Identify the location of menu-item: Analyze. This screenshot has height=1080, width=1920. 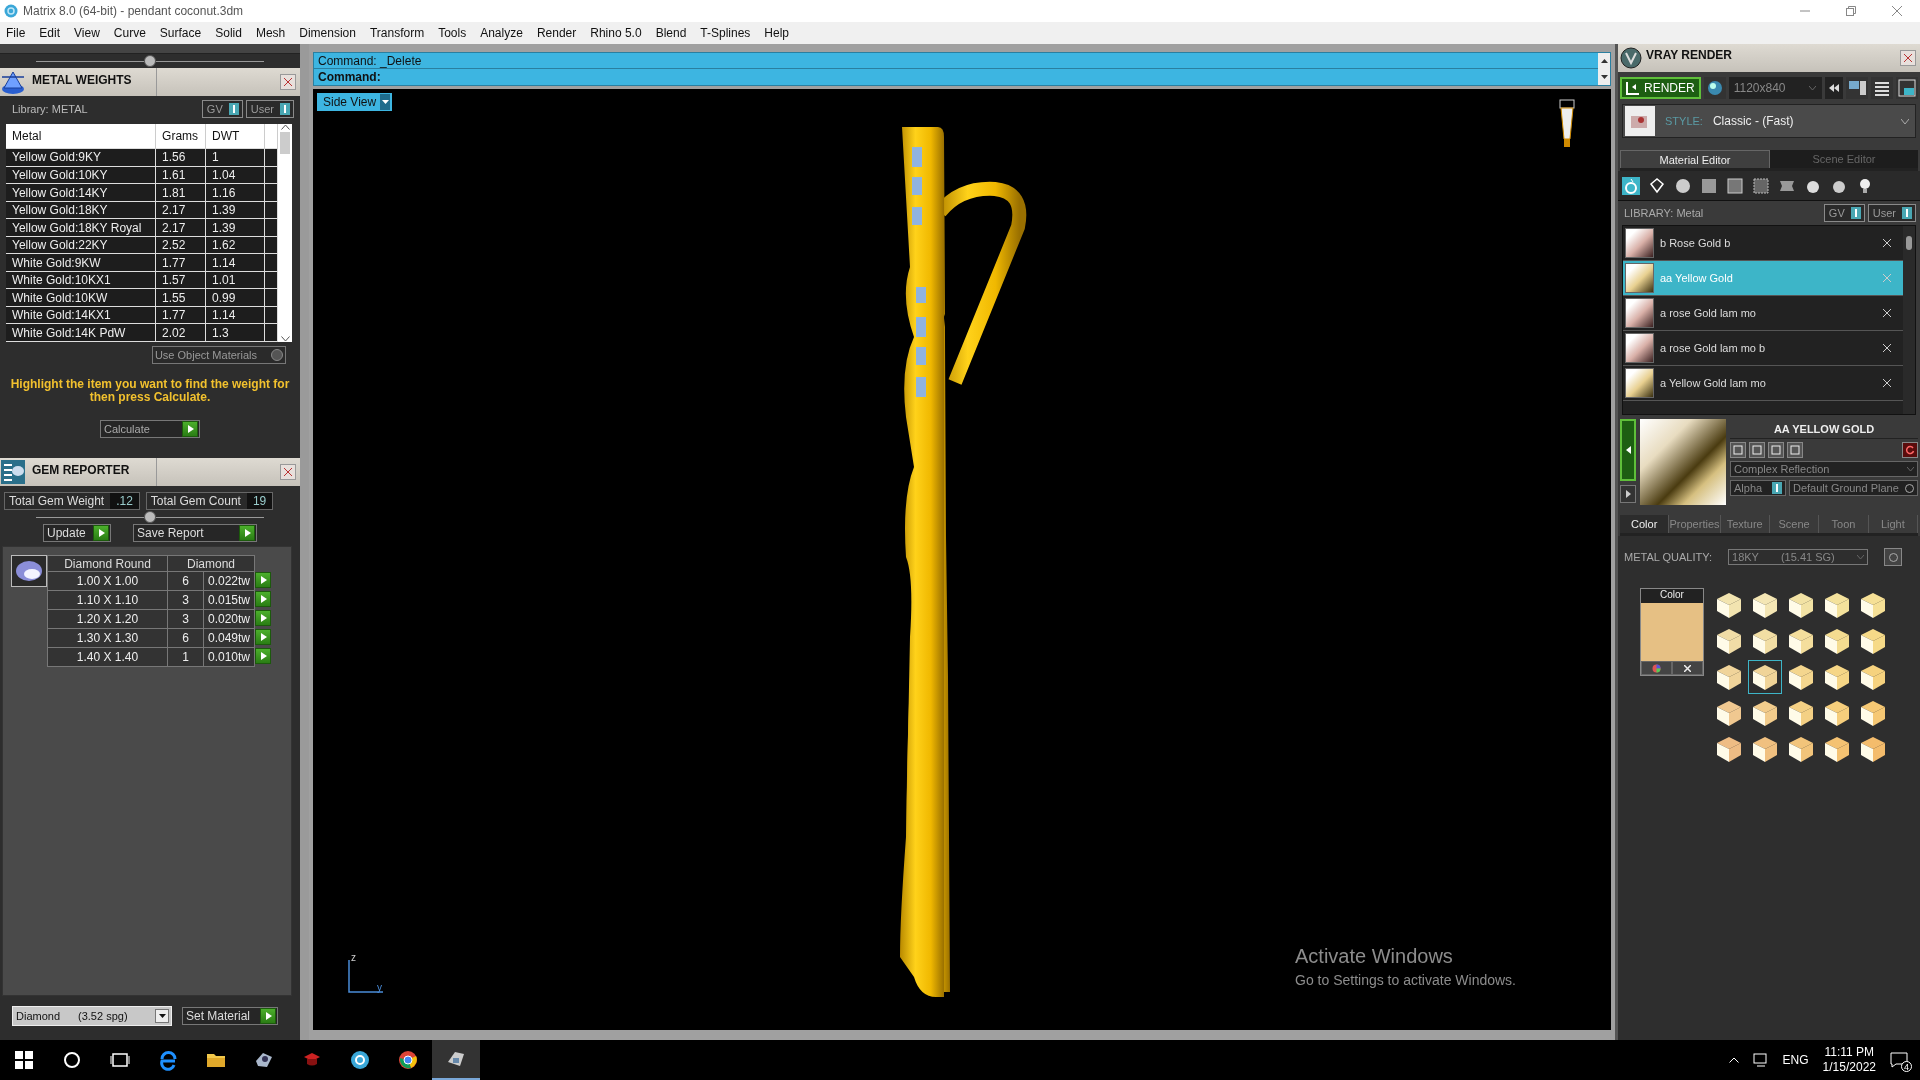
(501, 33).